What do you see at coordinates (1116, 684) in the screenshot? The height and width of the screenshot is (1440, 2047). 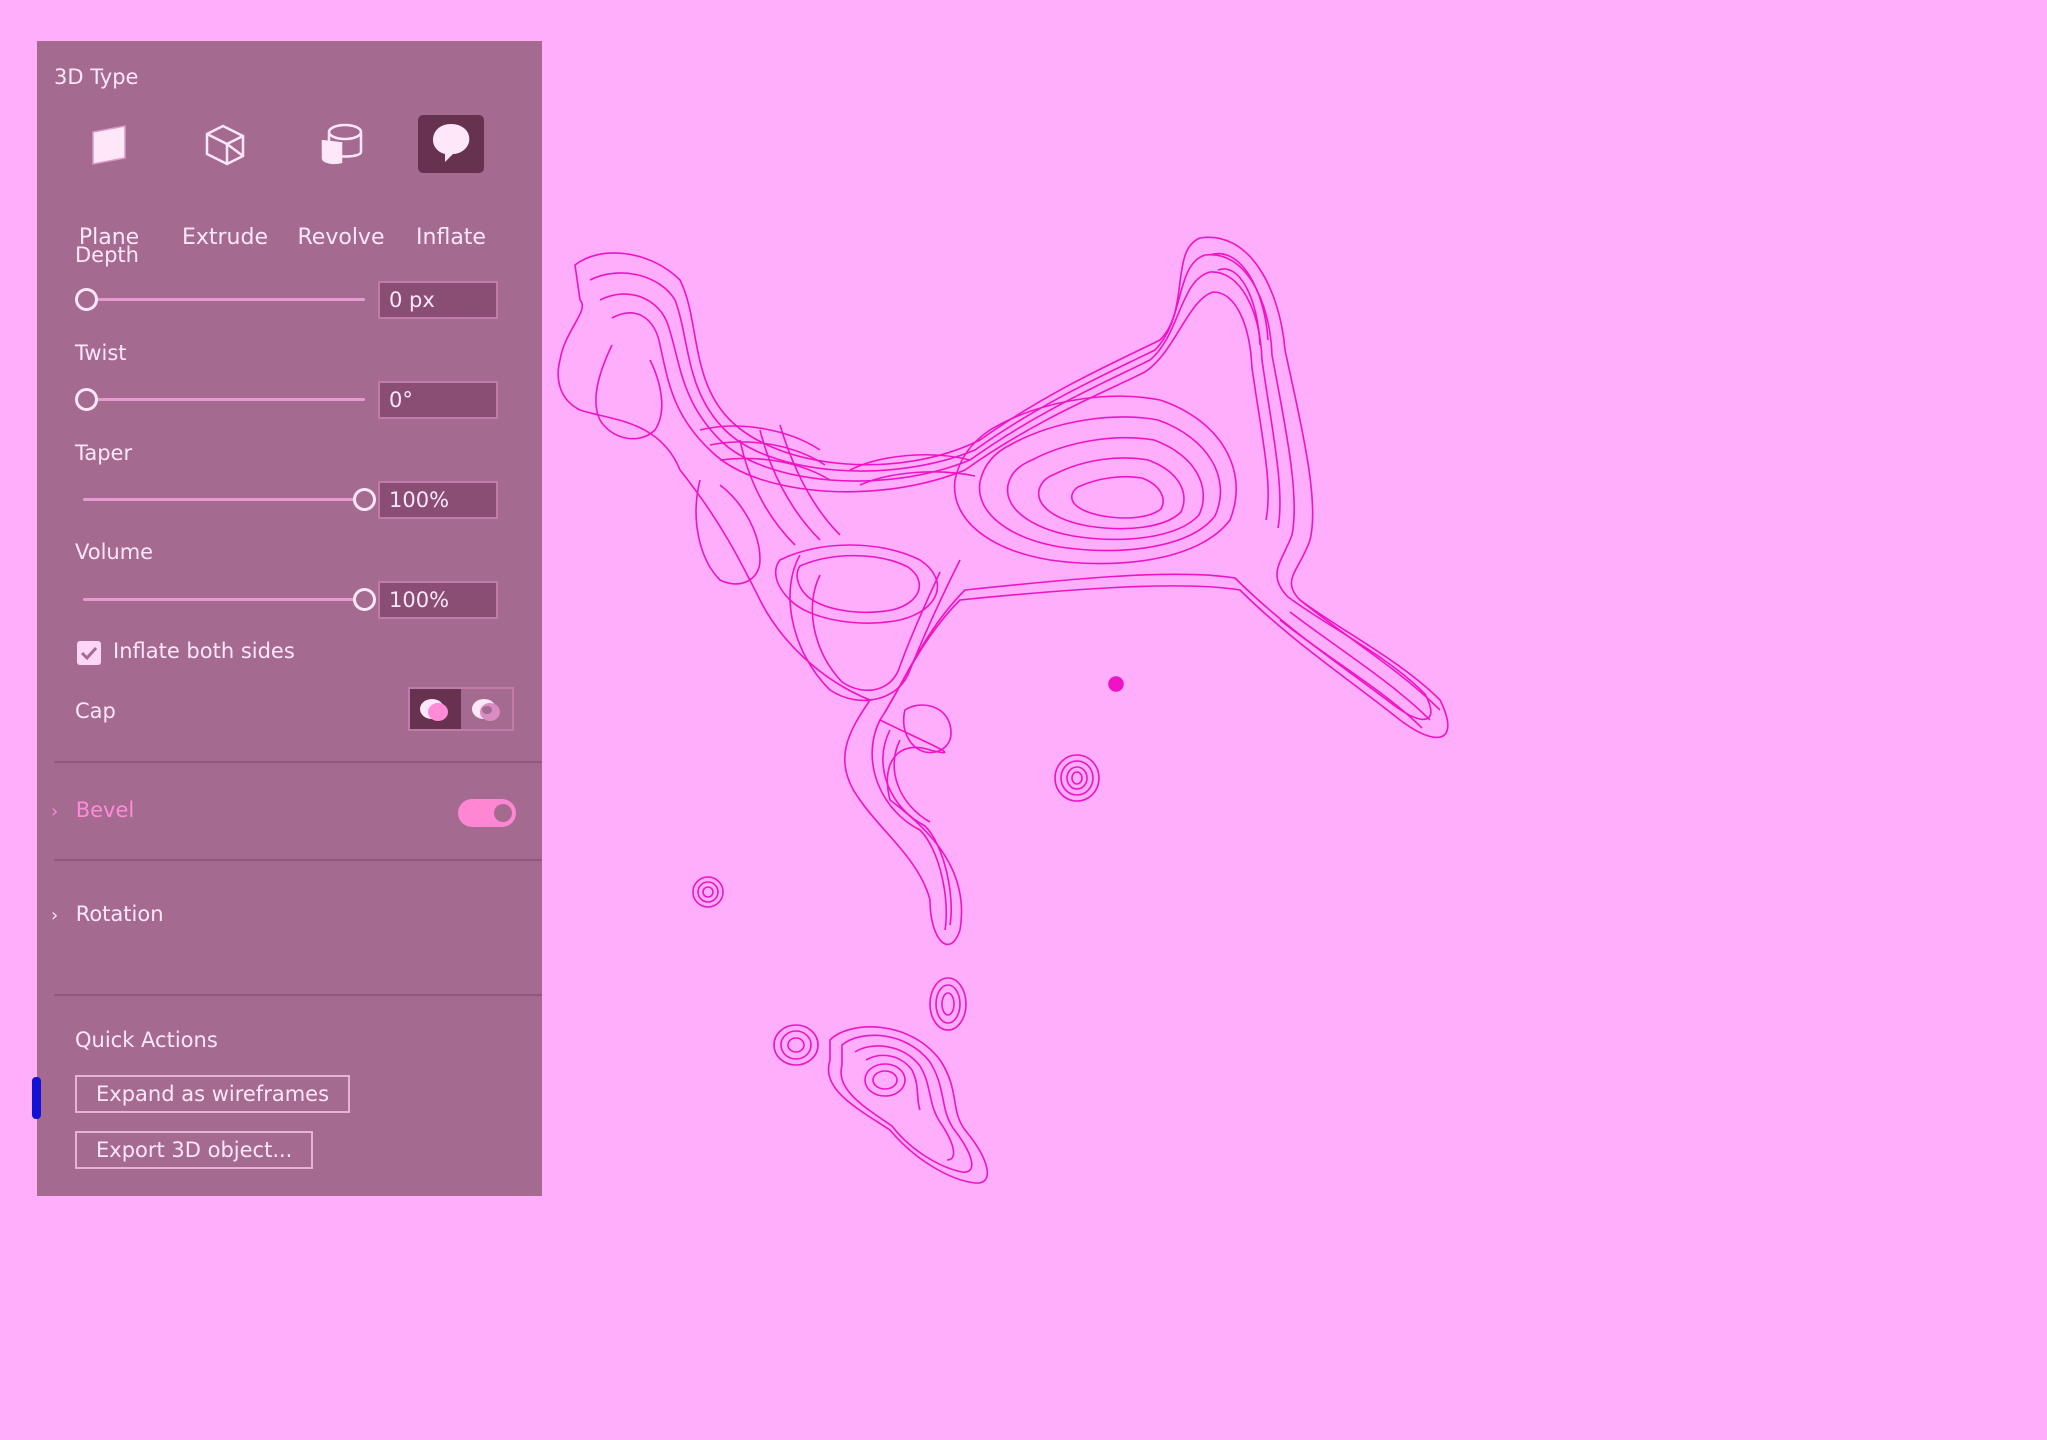 I see `wire-dot` at bounding box center [1116, 684].